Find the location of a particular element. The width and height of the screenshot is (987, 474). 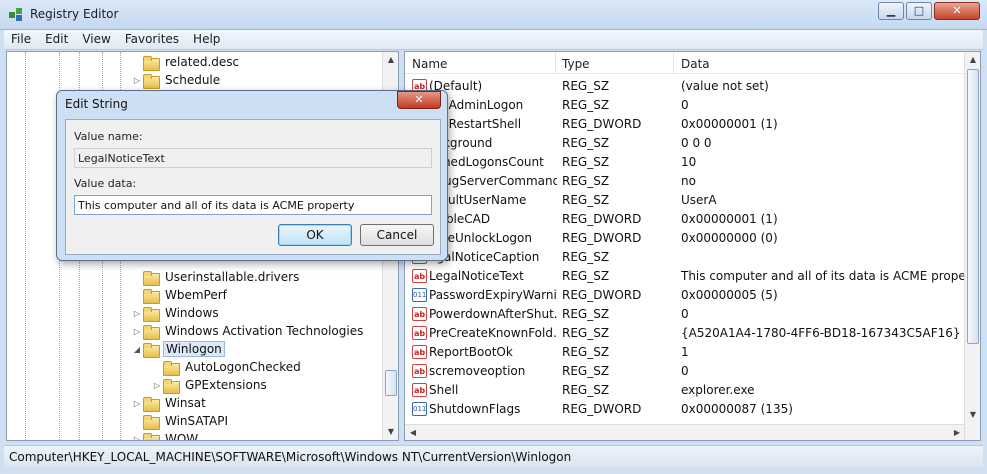

list-vertical-scrollbar: ▲ ▼ is located at coordinates (972, 246).